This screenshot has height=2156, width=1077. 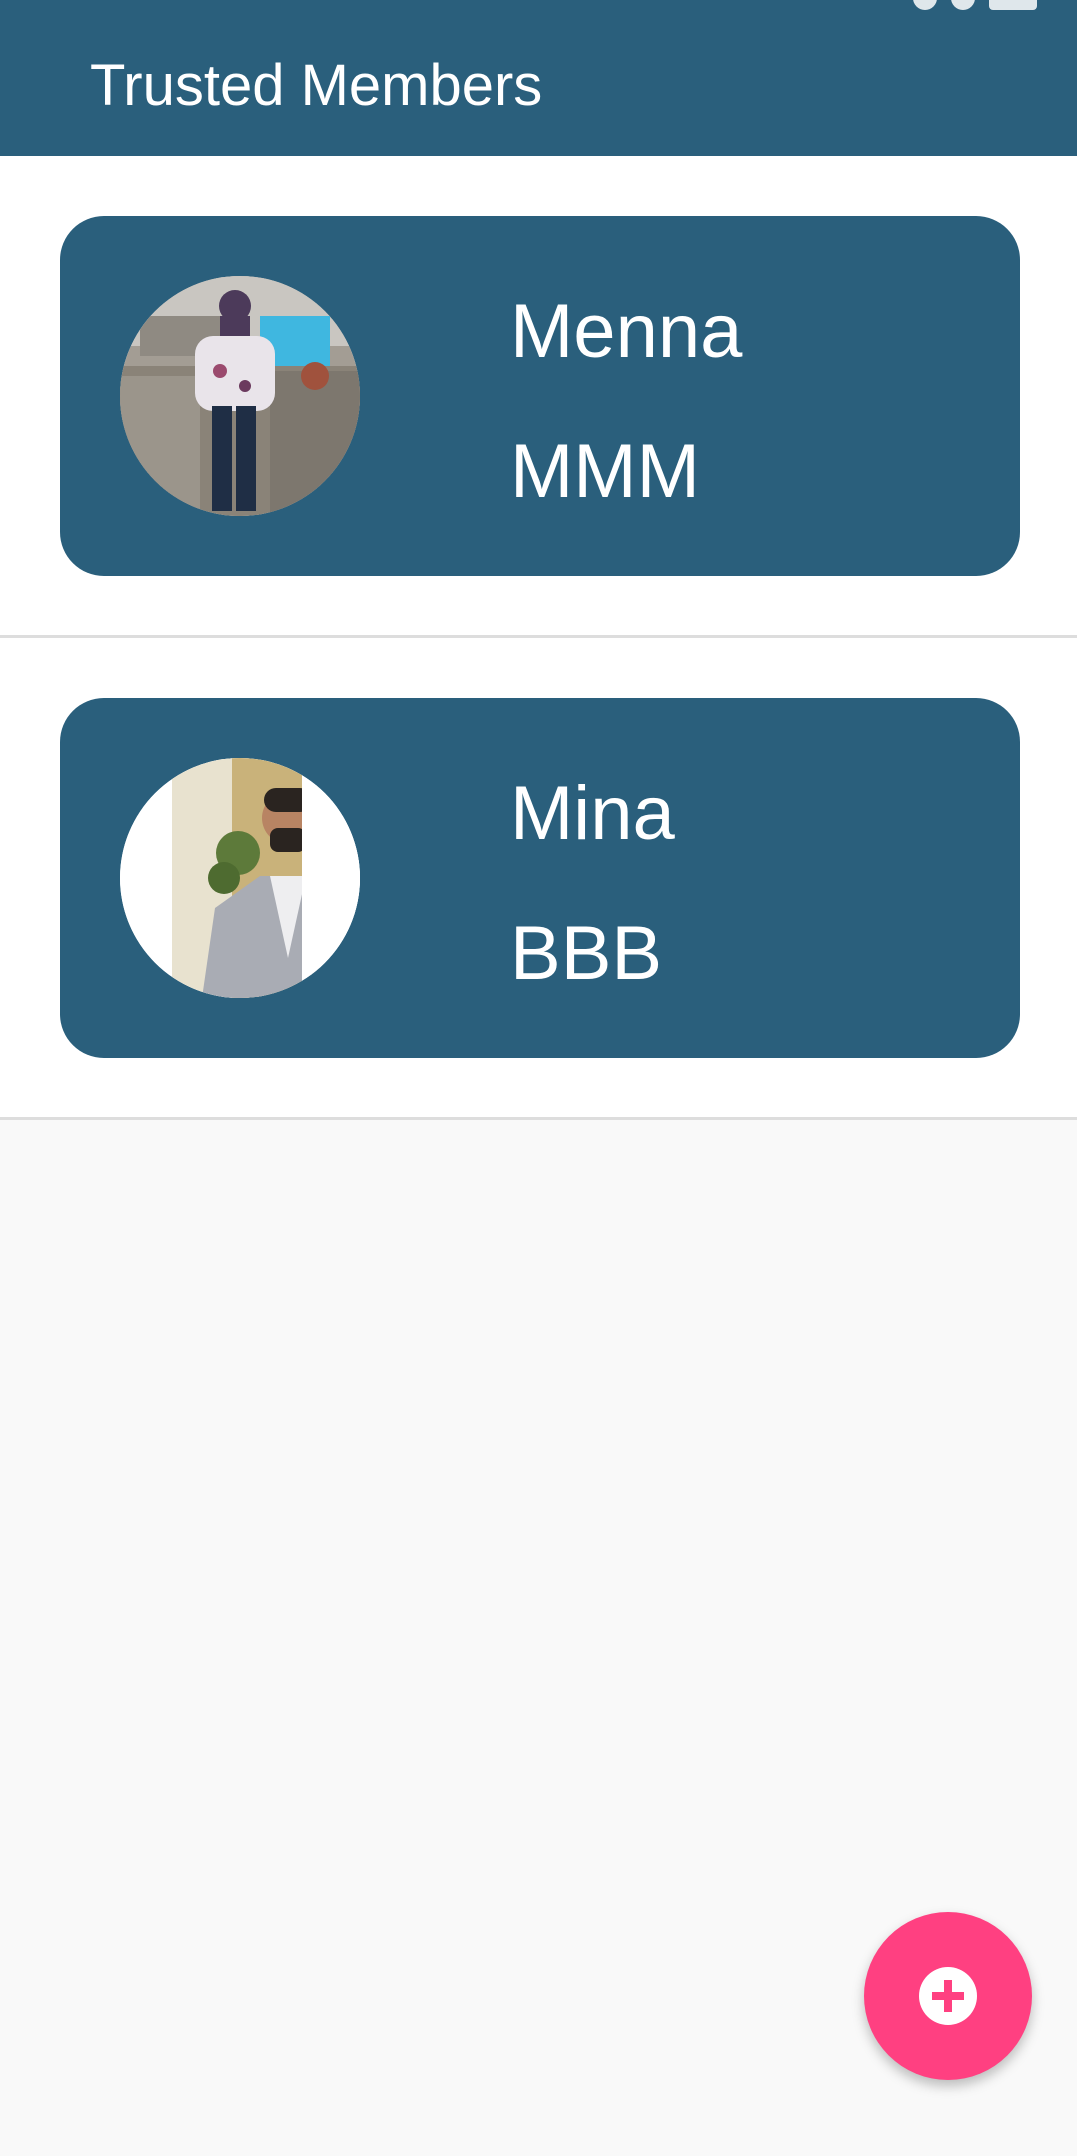 I want to click on add-circle-icon, so click(x=948, y=1996).